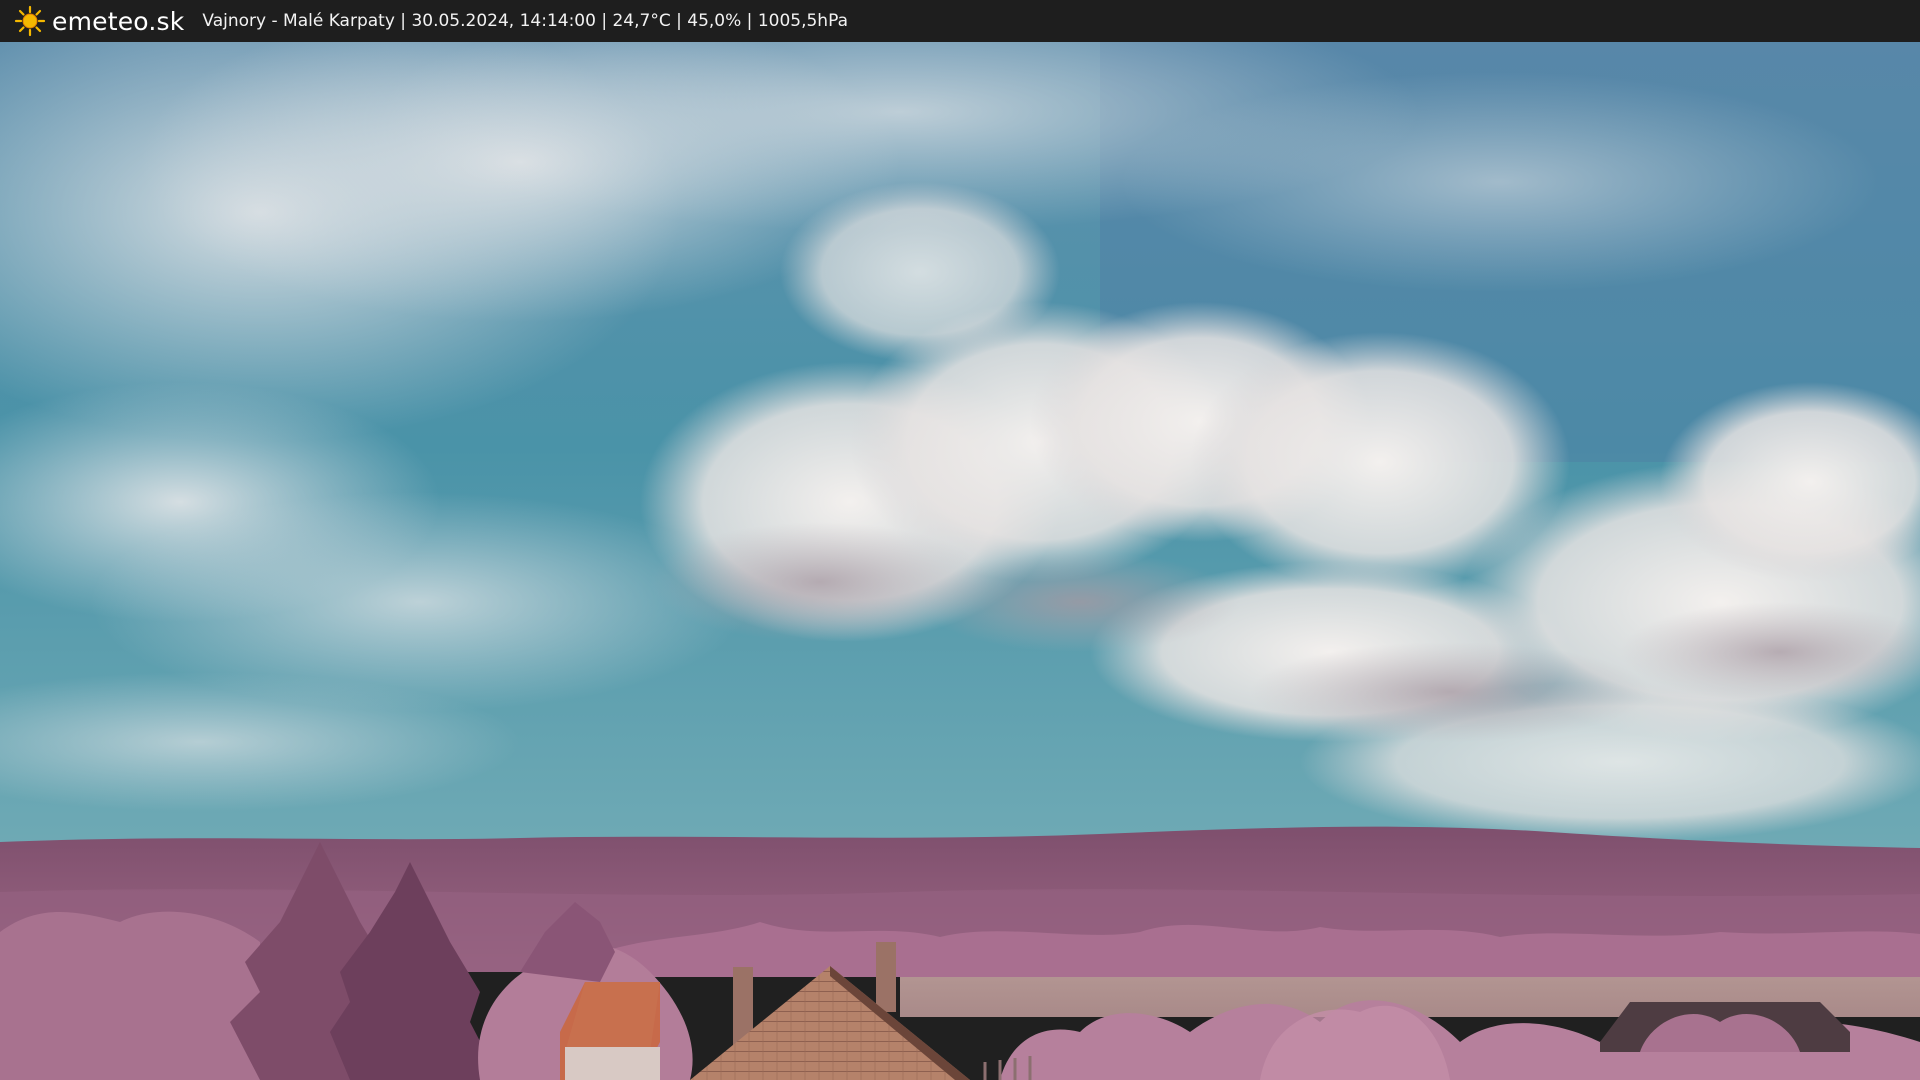 This screenshot has height=1080, width=1920. Describe the element at coordinates (802, 21) in the screenshot. I see `pressure-value: 1005,5hPa` at that location.